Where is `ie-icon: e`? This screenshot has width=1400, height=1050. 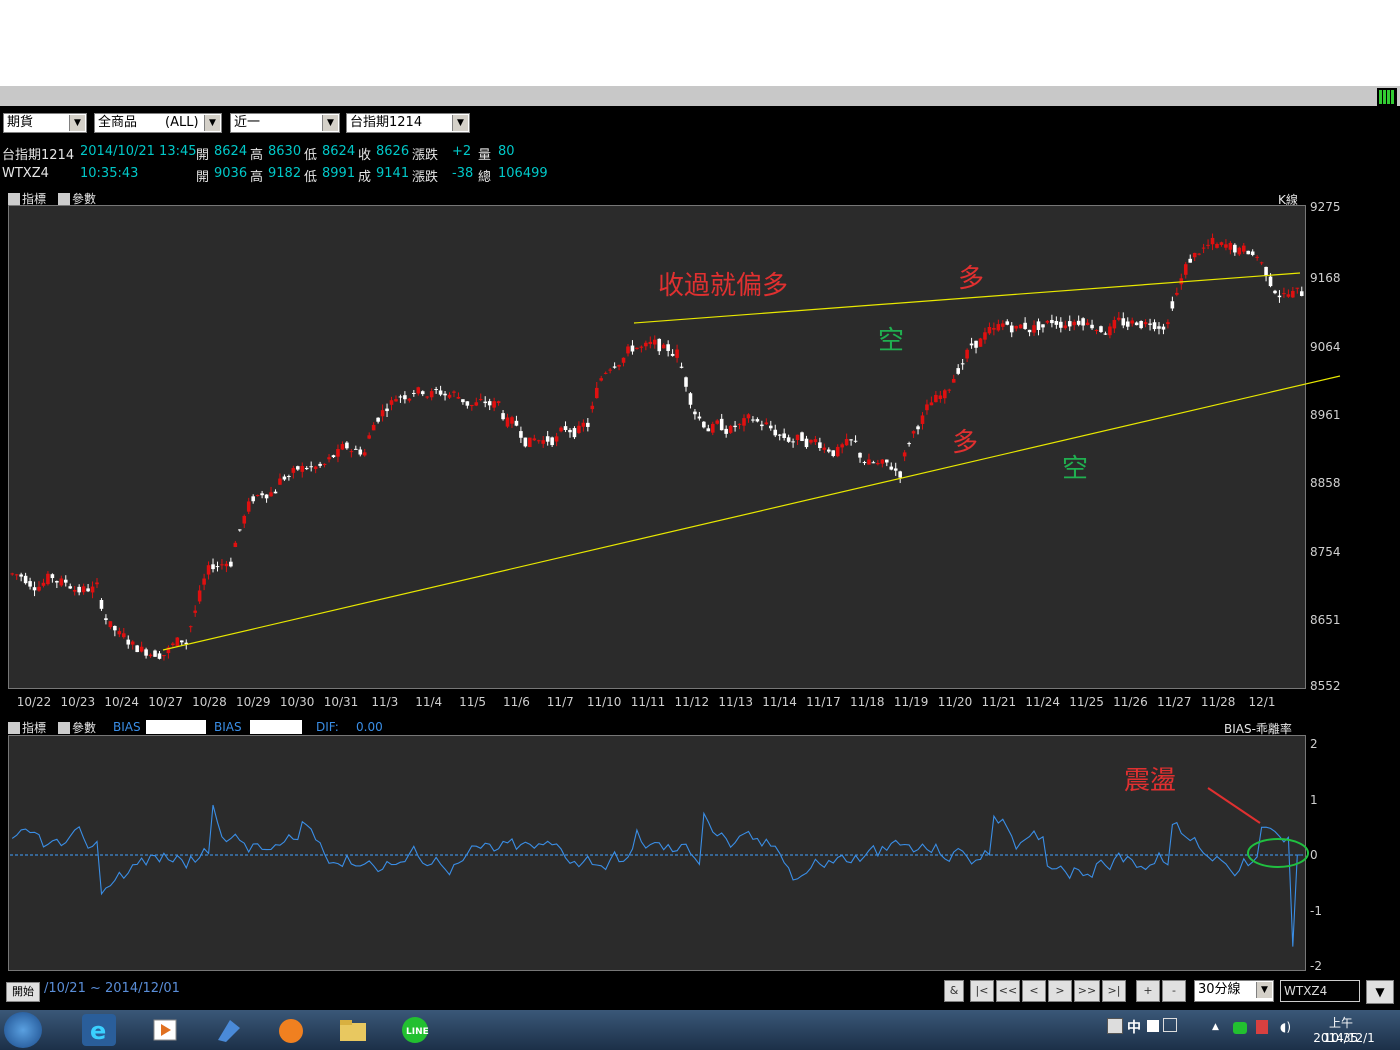
ie-icon: e is located at coordinates (99, 1030).